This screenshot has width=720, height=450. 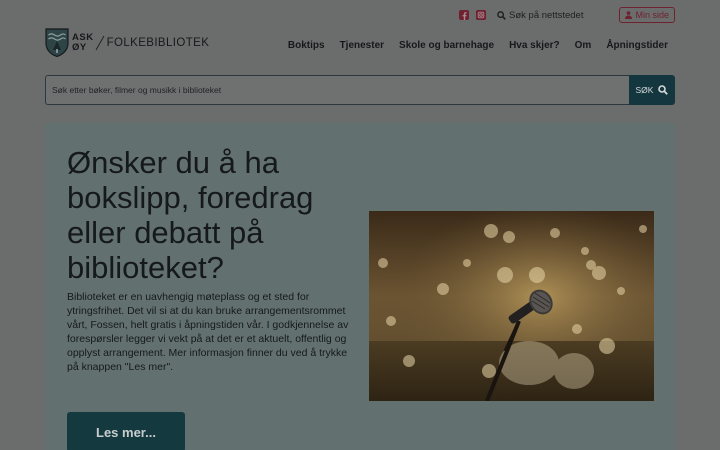 What do you see at coordinates (99, 42) in the screenshot?
I see `logo-divider` at bounding box center [99, 42].